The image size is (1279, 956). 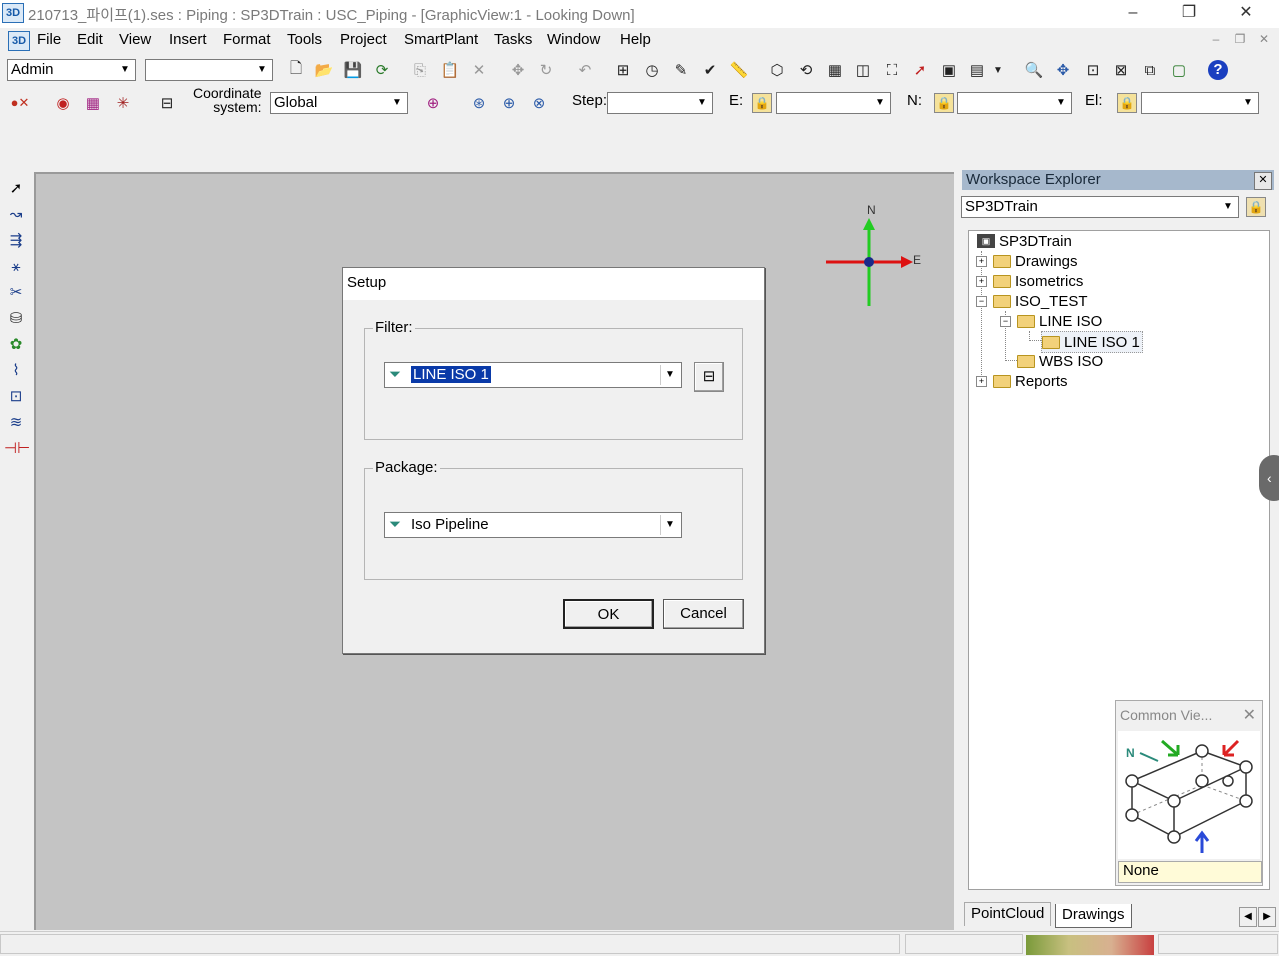 What do you see at coordinates (63, 103) in the screenshot?
I see `inspect-icon: ◉` at bounding box center [63, 103].